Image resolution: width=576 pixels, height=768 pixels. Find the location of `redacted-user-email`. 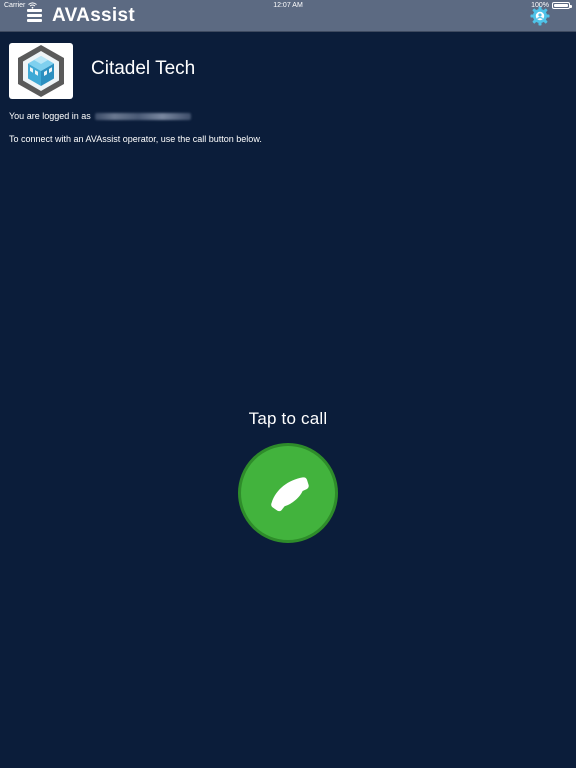

redacted-user-email is located at coordinates (142, 116).